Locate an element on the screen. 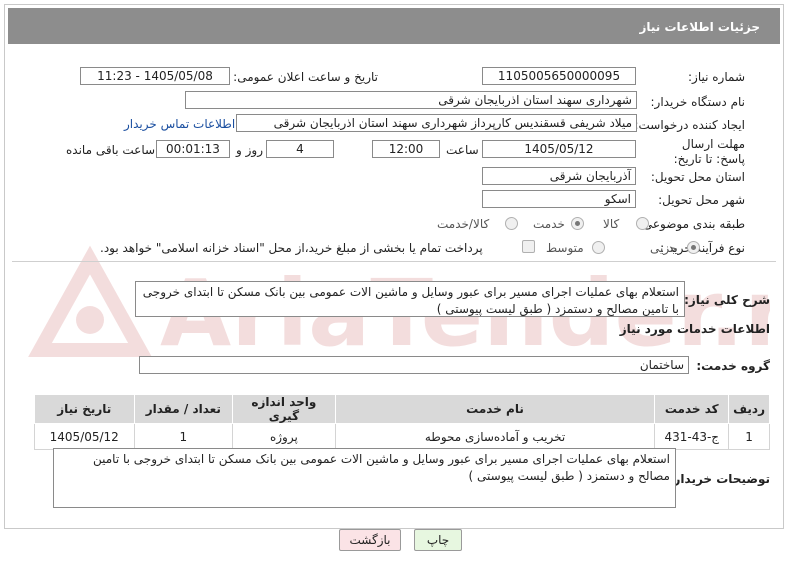 This screenshot has height=566, width=788. announce-datetime-field: 1405/05/08 - 11:23 is located at coordinates (155, 76).